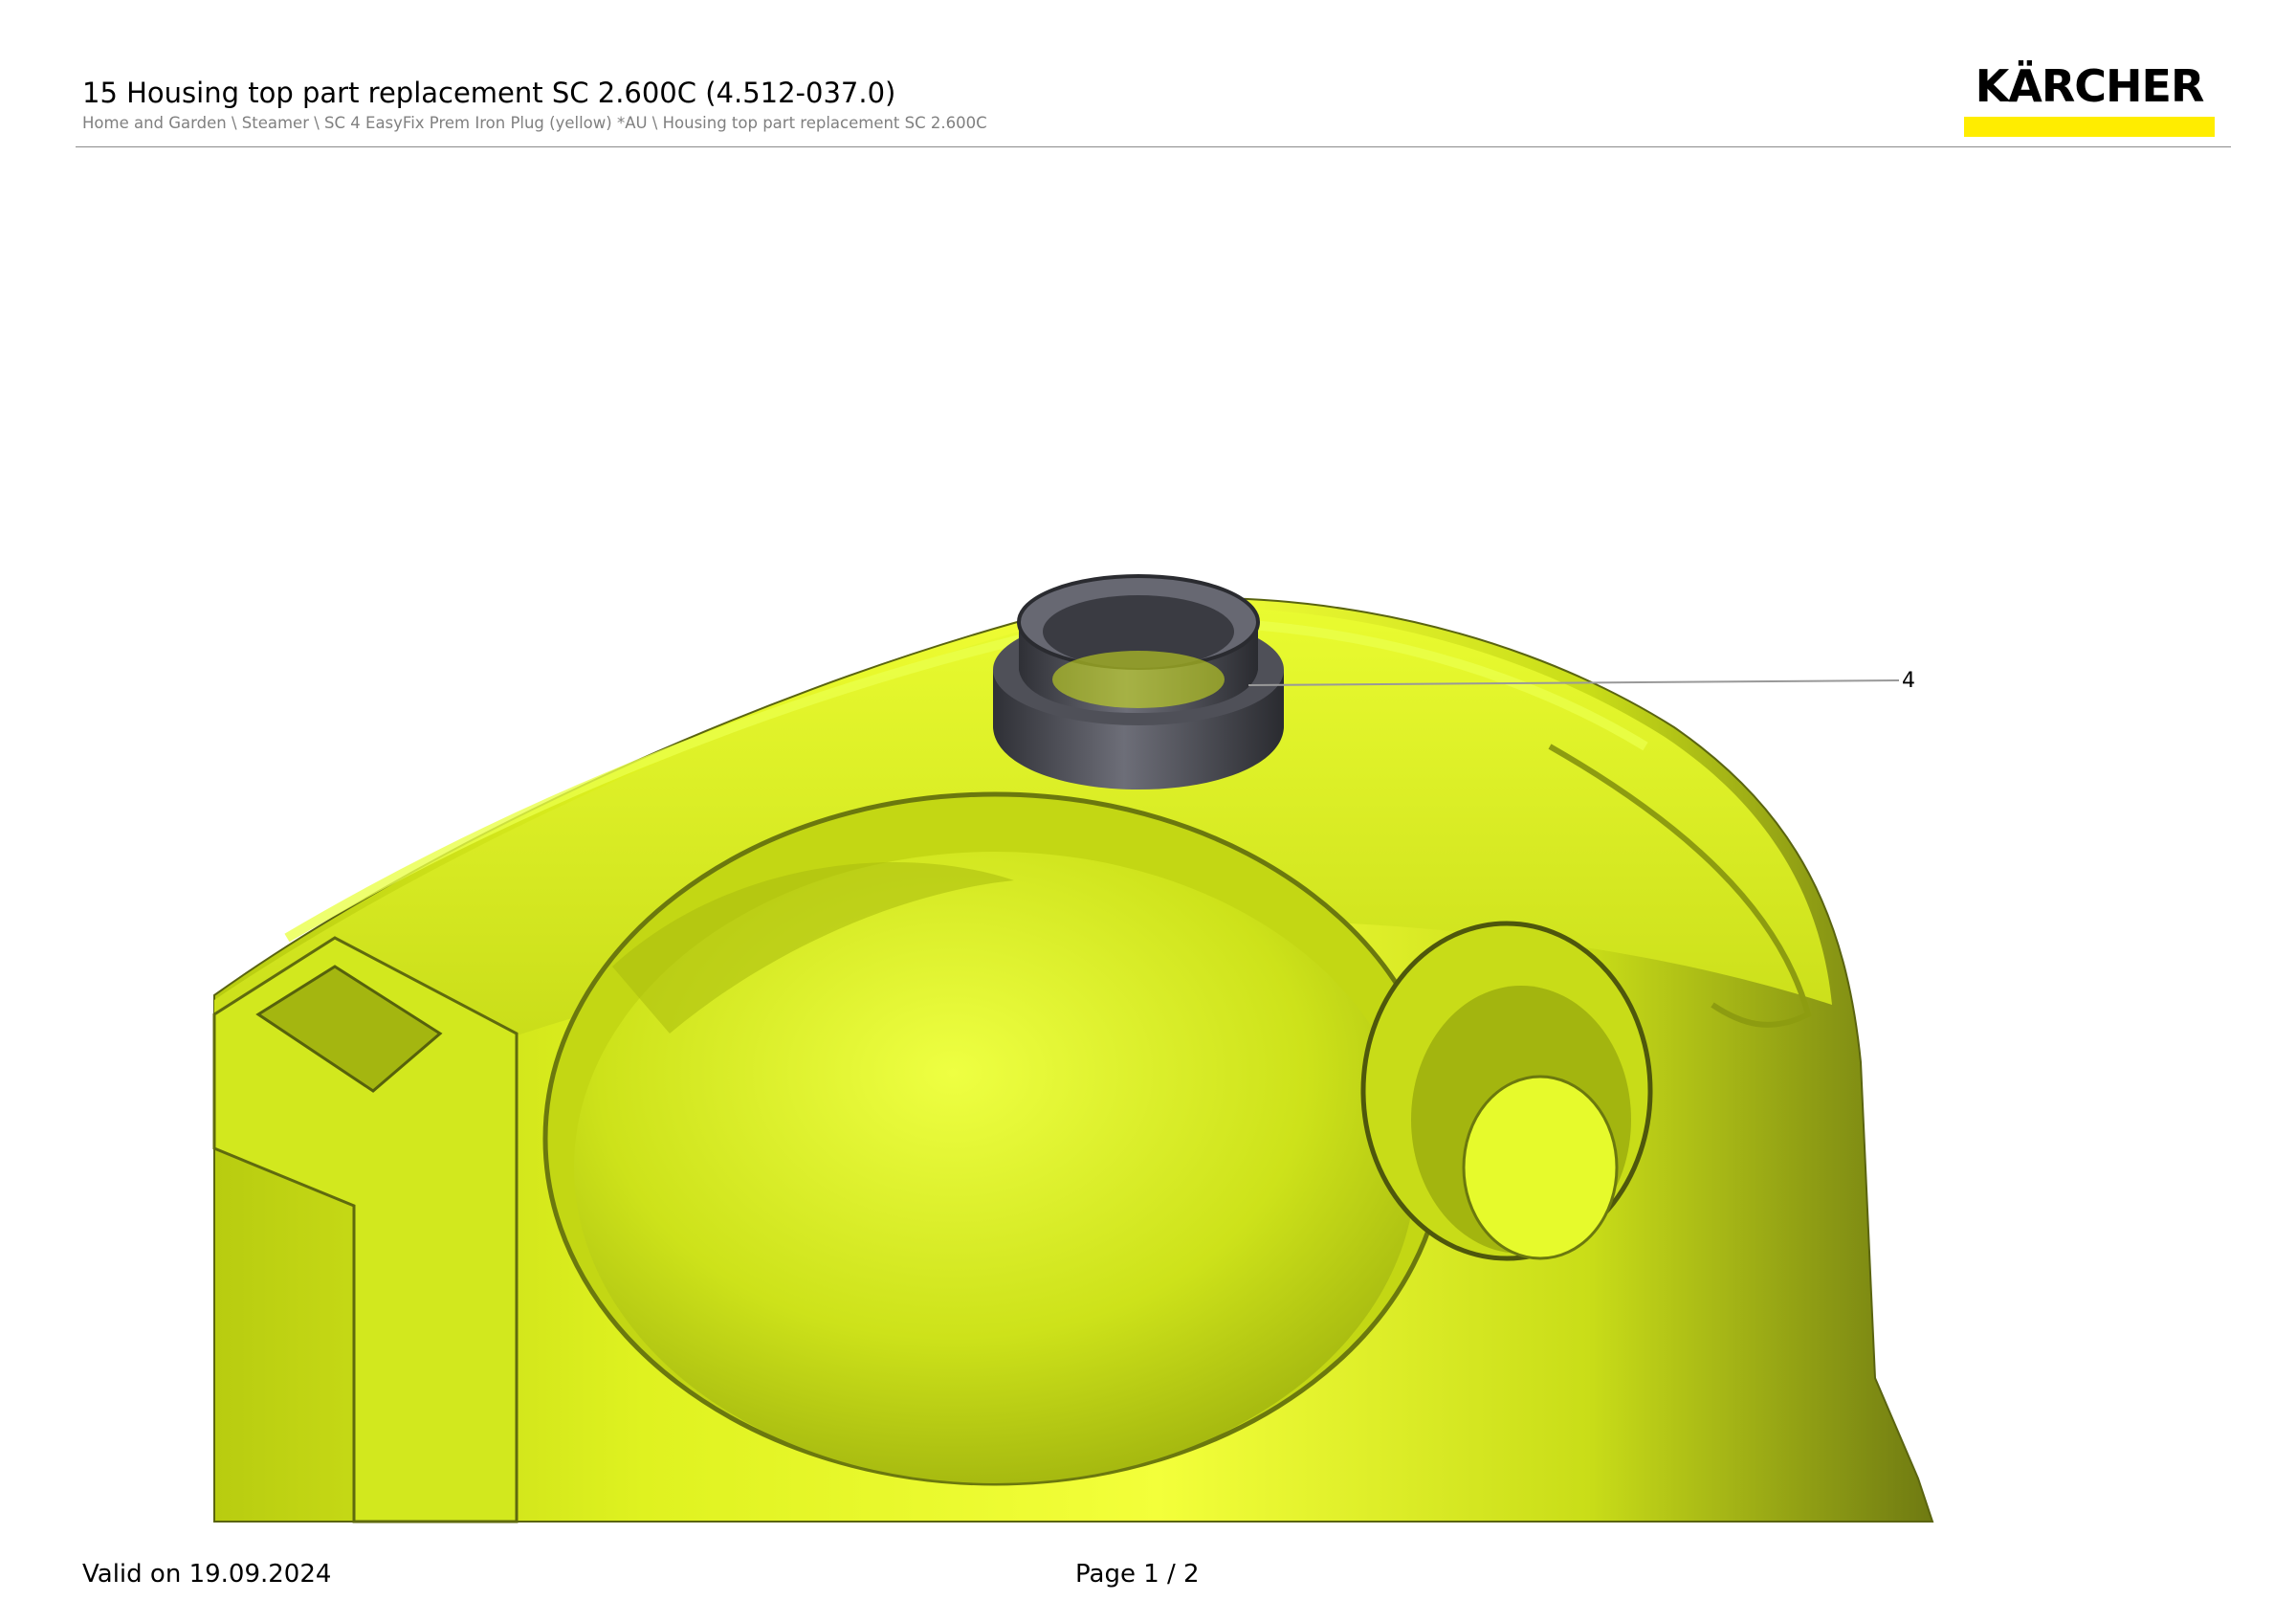 This screenshot has height=1623, width=2296. What do you see at coordinates (1137, 1574) in the screenshot?
I see `footer-page-number: Page 1 / 2` at bounding box center [1137, 1574].